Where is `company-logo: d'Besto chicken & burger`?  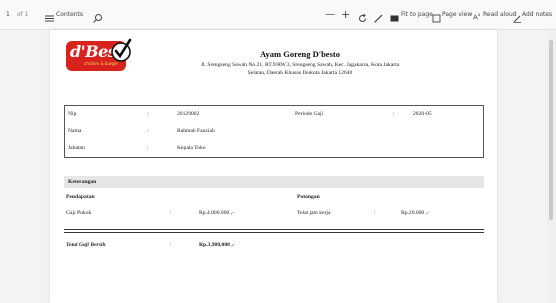
company-logo: d'Besto chicken & burger is located at coordinates (100, 54).